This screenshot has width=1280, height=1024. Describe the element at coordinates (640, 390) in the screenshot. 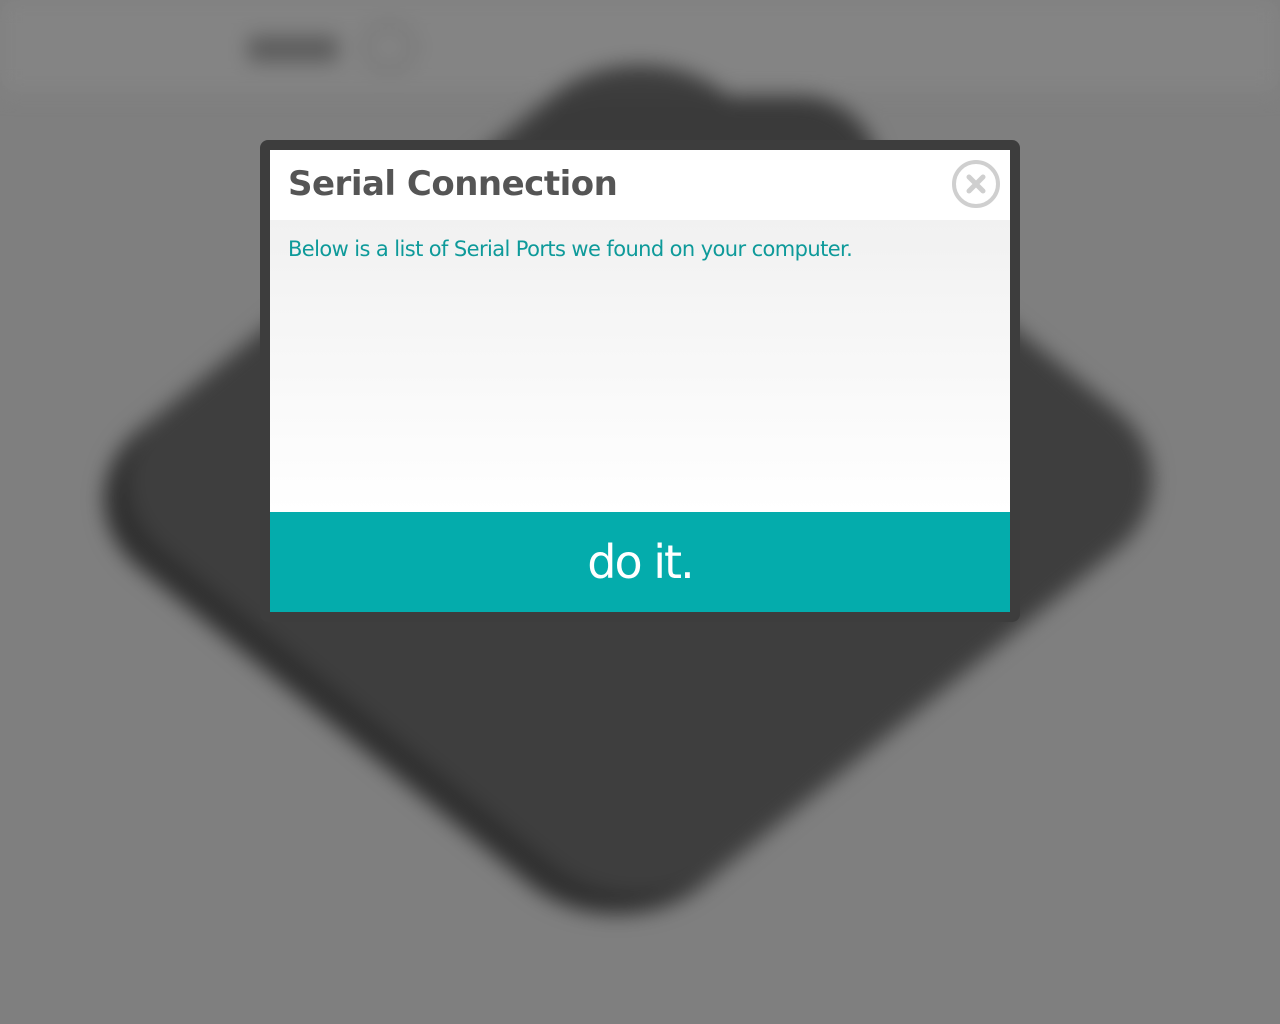

I see `serial-port-list` at that location.